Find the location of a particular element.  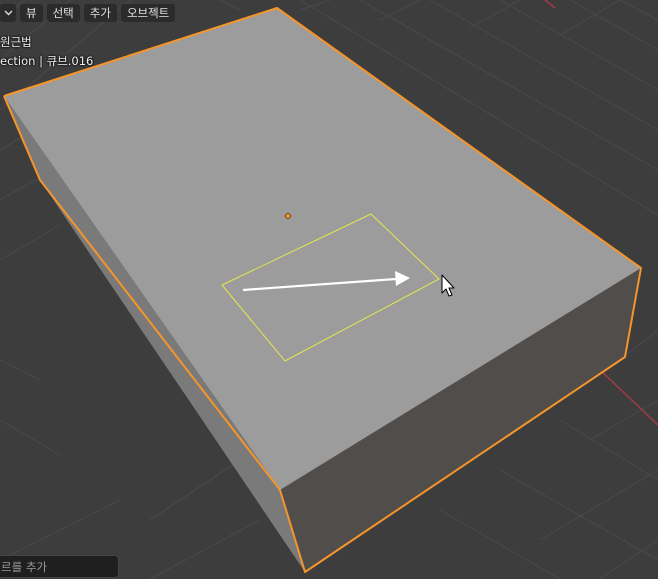

add-search-field: 르를 추가 is located at coordinates (59, 566).